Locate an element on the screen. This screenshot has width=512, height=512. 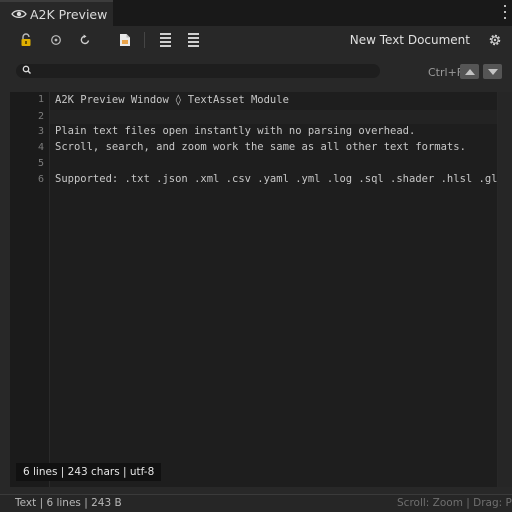
line-number: 6 is located at coordinates (40, 179).